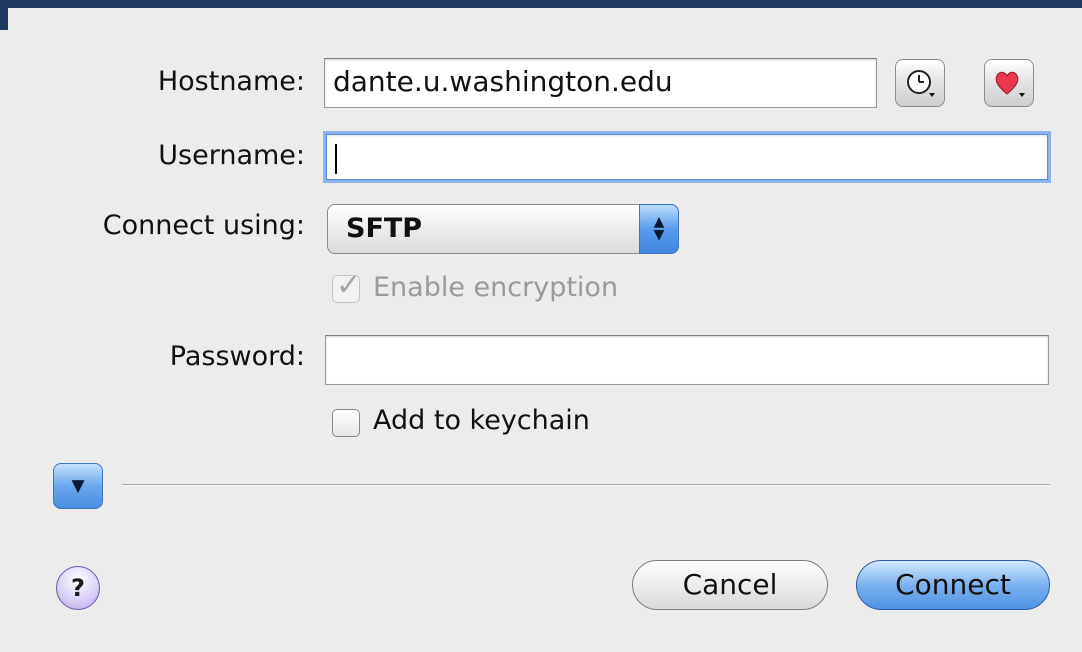 This screenshot has height=652, width=1082. I want to click on favorites-button, so click(1009, 83).